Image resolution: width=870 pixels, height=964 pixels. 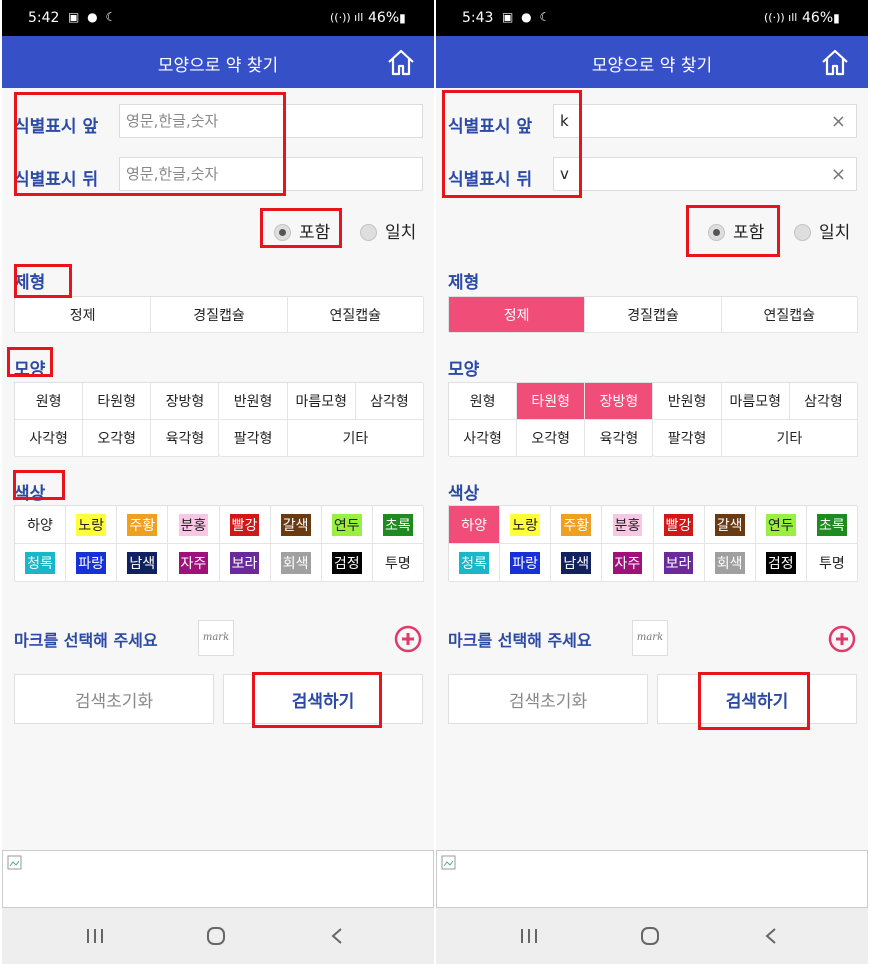 I want to click on mark-prompt: 마크를 선택해 주세요, so click(x=520, y=640).